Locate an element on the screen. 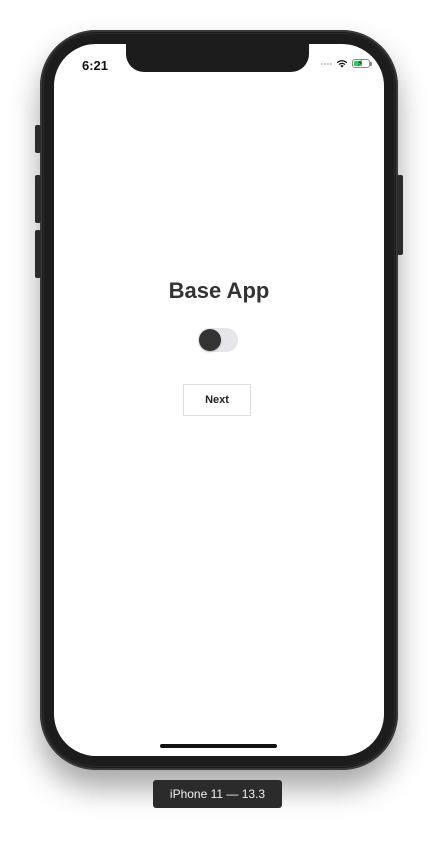  device-label: iPhone 11 — 13.3 is located at coordinates (217, 794).